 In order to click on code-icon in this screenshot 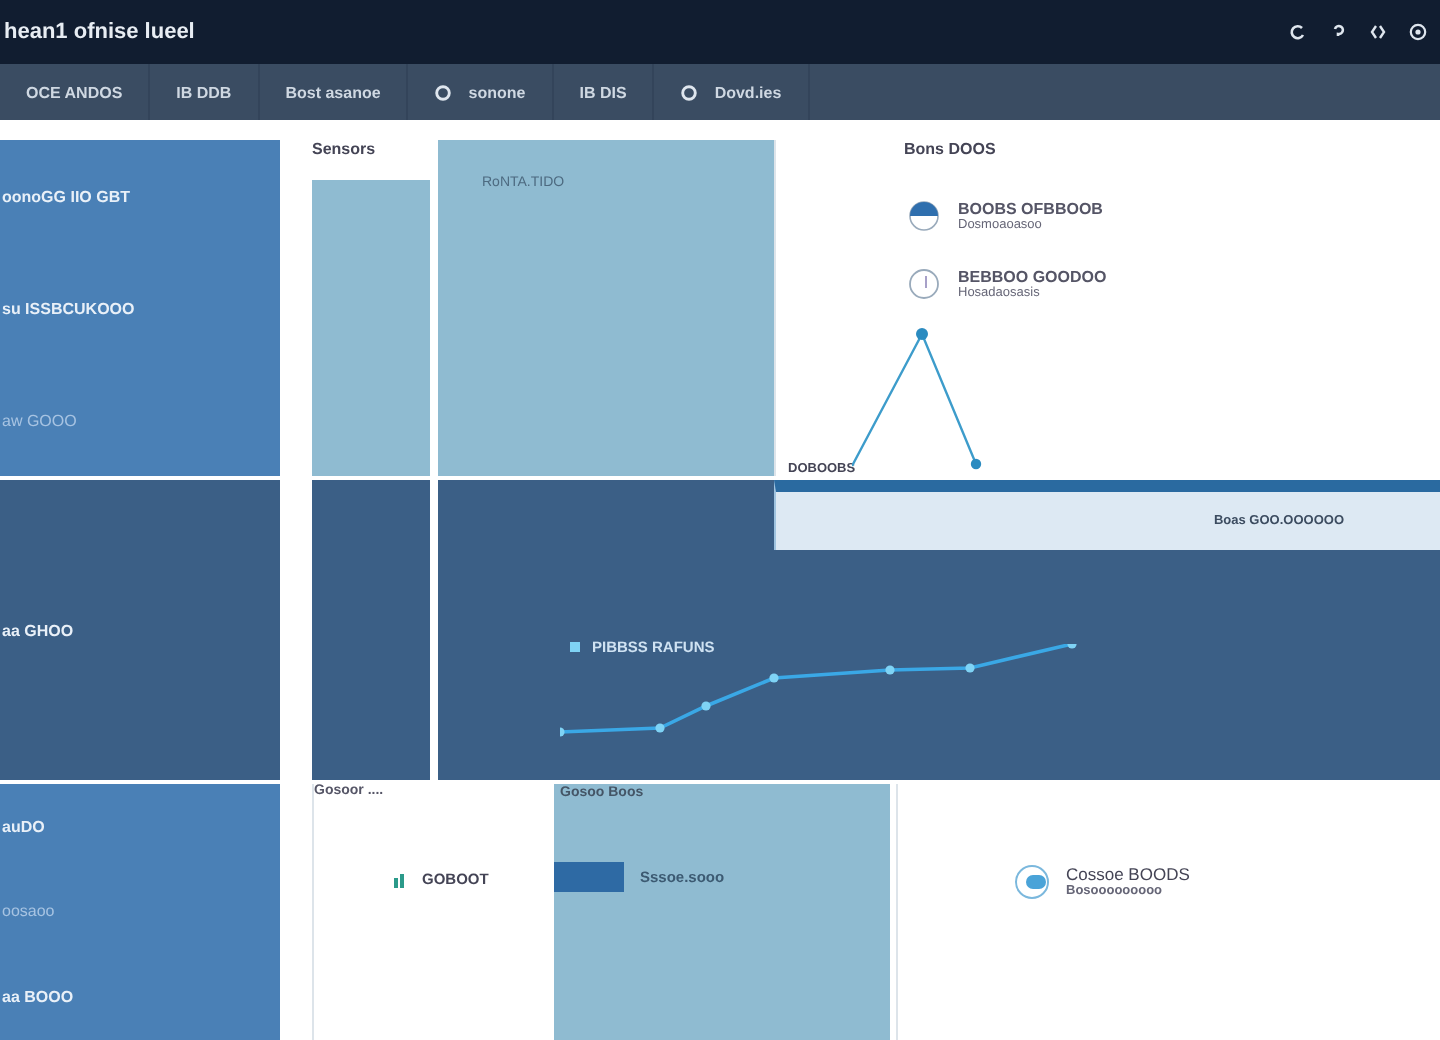, I will do `click(1378, 32)`.